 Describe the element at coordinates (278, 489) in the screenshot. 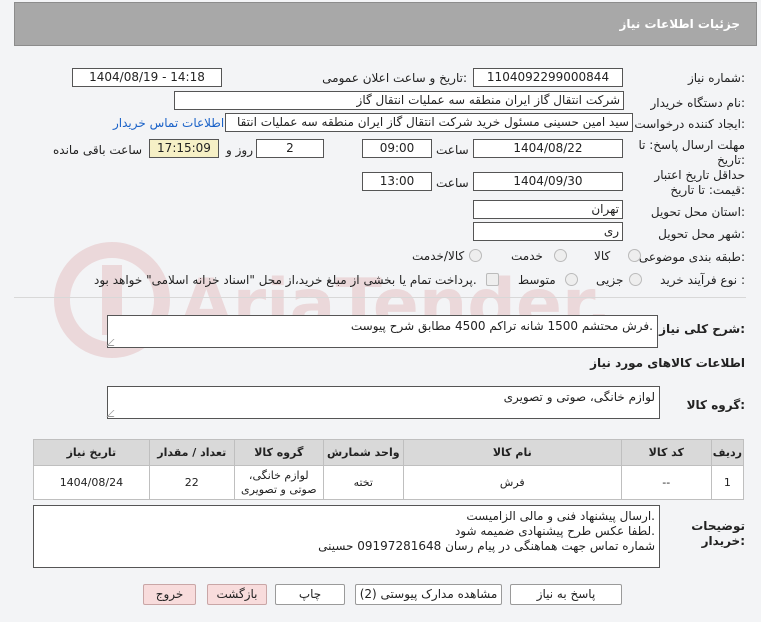

I see `cell-group-line2: صوتی و تصویری` at that location.